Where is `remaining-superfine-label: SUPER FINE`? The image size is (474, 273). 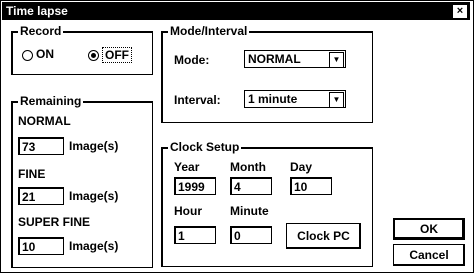
remaining-superfine-label: SUPER FINE is located at coordinates (54, 222).